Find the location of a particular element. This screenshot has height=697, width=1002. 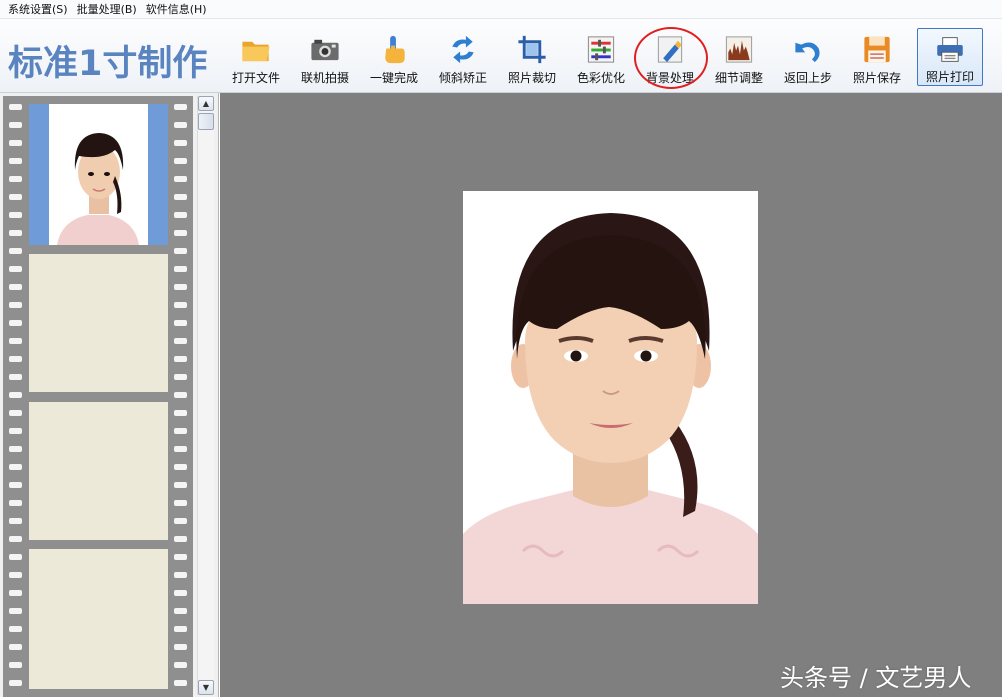

camera-icon is located at coordinates (325, 50).